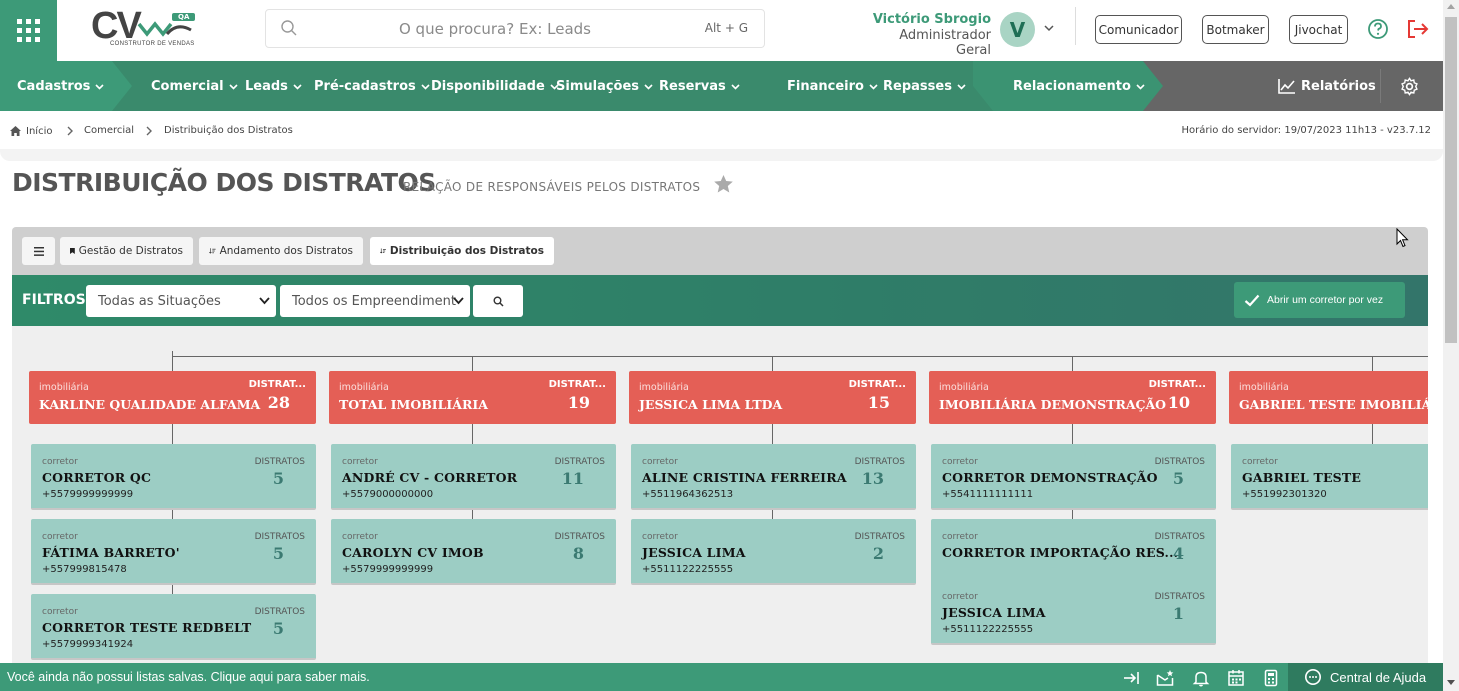  I want to click on imobiliaria-card: imobiliária JESSICA LIMA LTDA DISTRAT... 15, so click(772, 397).